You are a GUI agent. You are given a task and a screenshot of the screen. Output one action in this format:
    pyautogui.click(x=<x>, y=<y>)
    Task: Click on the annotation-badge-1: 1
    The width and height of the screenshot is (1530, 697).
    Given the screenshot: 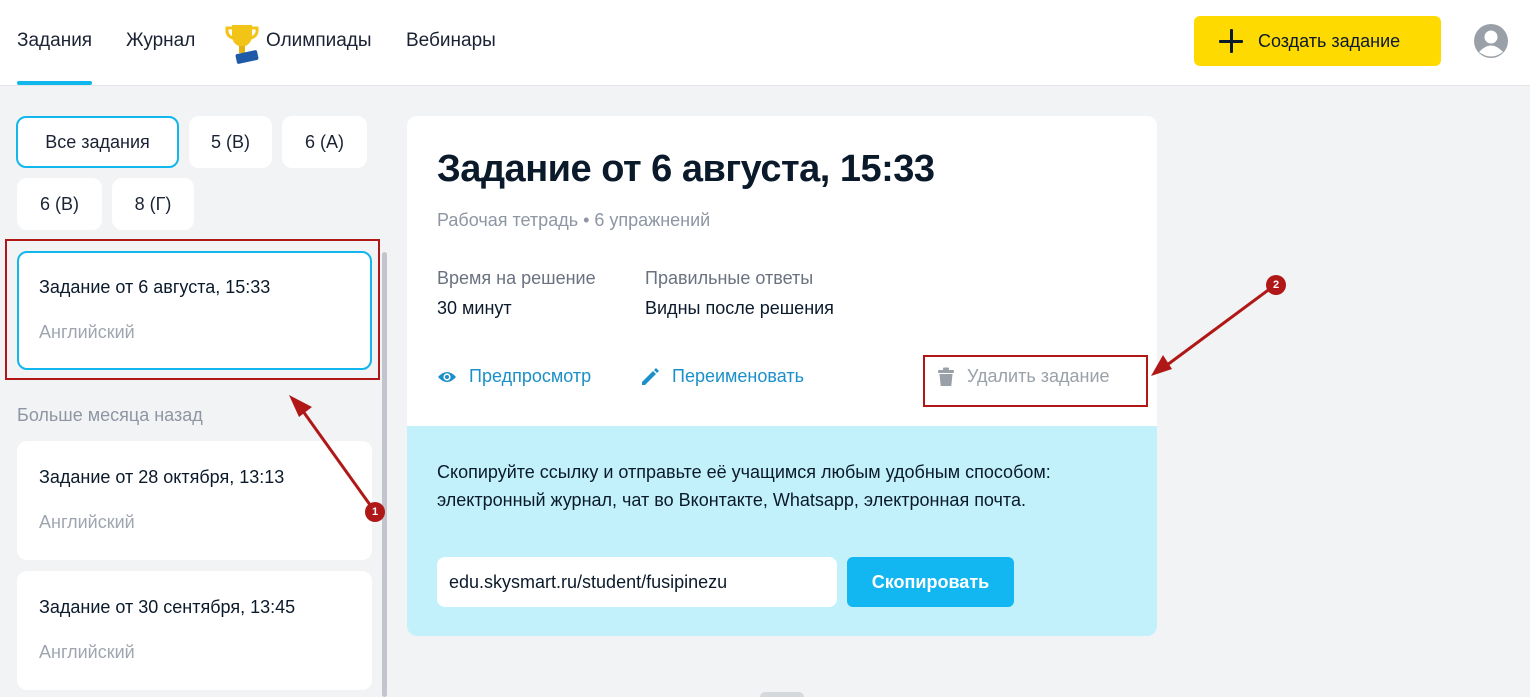 What is the action you would take?
    pyautogui.click(x=375, y=512)
    